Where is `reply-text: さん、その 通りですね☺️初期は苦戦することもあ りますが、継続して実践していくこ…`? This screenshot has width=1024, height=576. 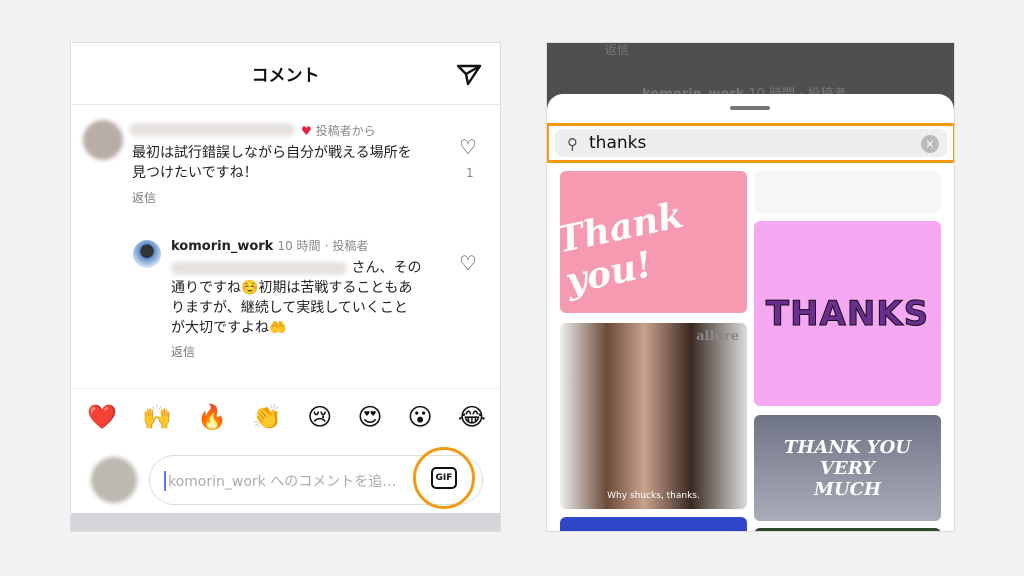
reply-text: さん、その 通りですね☺️初期は苦戦することもあ りますが、継続して実践していくこ… is located at coordinates (296, 298).